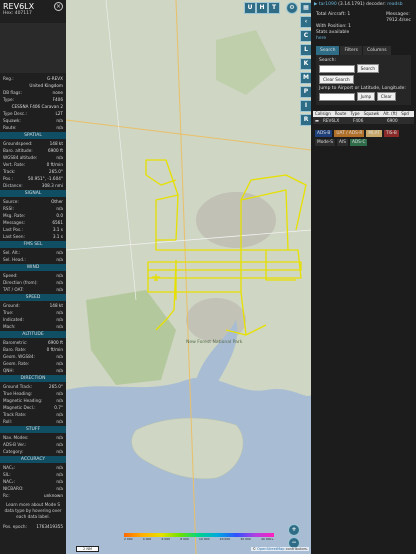  Describe the element at coordinates (23, 400) in the screenshot. I see `direction-row-label: Magnetic Heading:` at that location.